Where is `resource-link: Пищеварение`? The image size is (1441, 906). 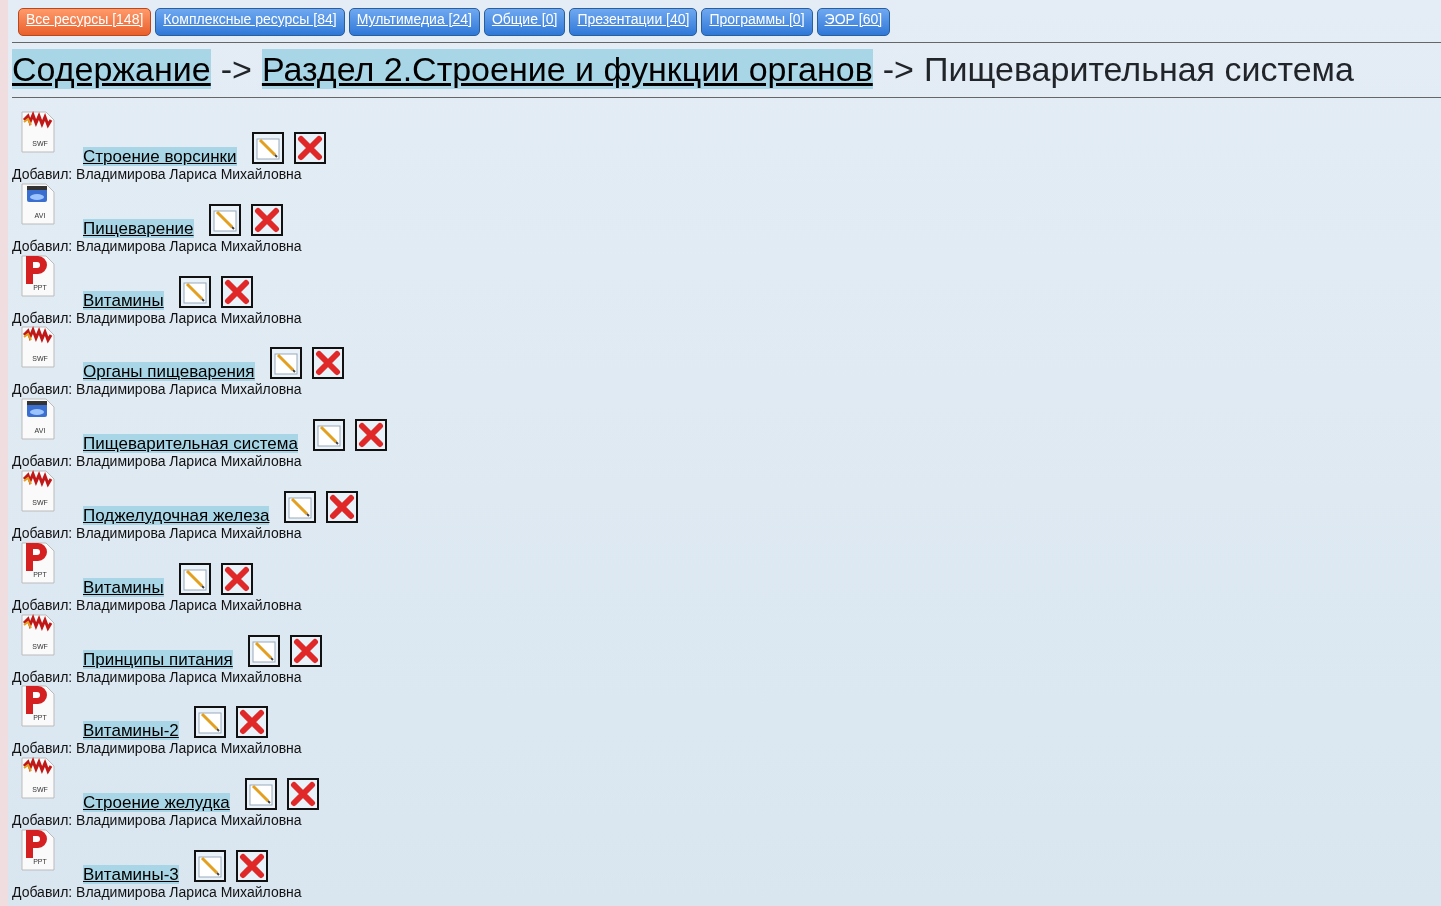 resource-link: Пищеварение is located at coordinates (138, 228).